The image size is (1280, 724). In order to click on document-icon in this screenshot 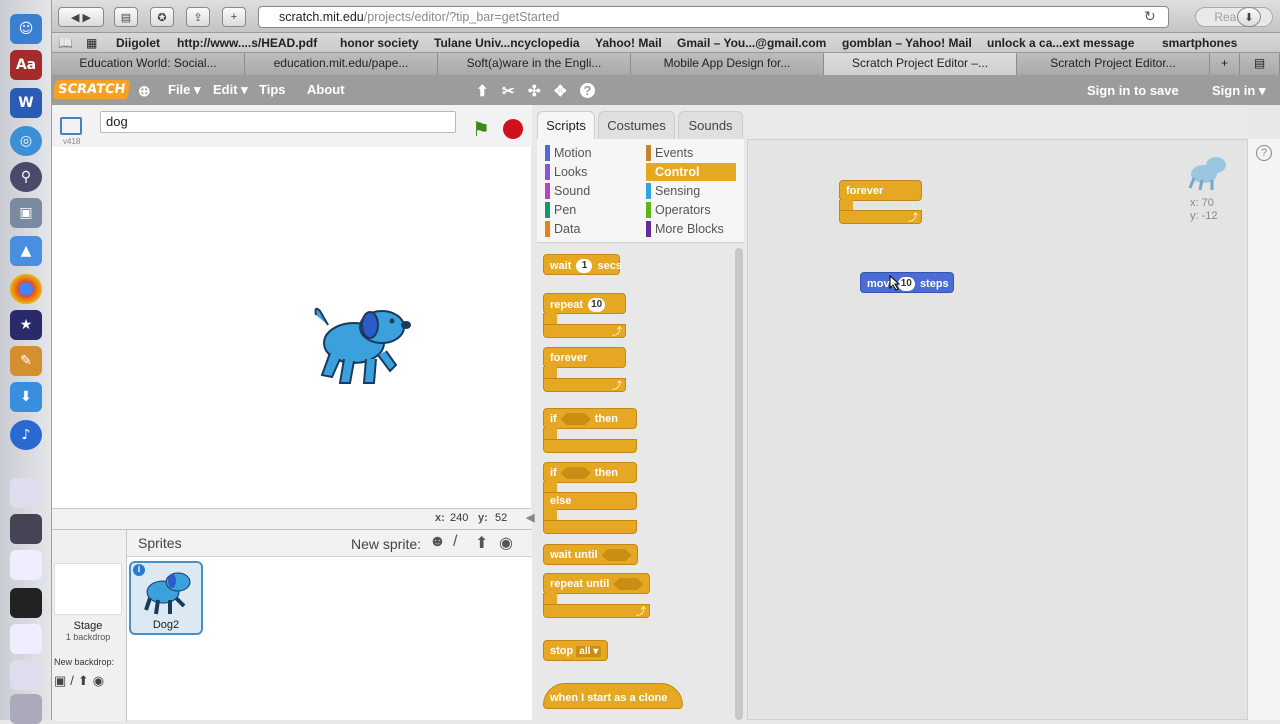, I will do `click(26, 493)`.